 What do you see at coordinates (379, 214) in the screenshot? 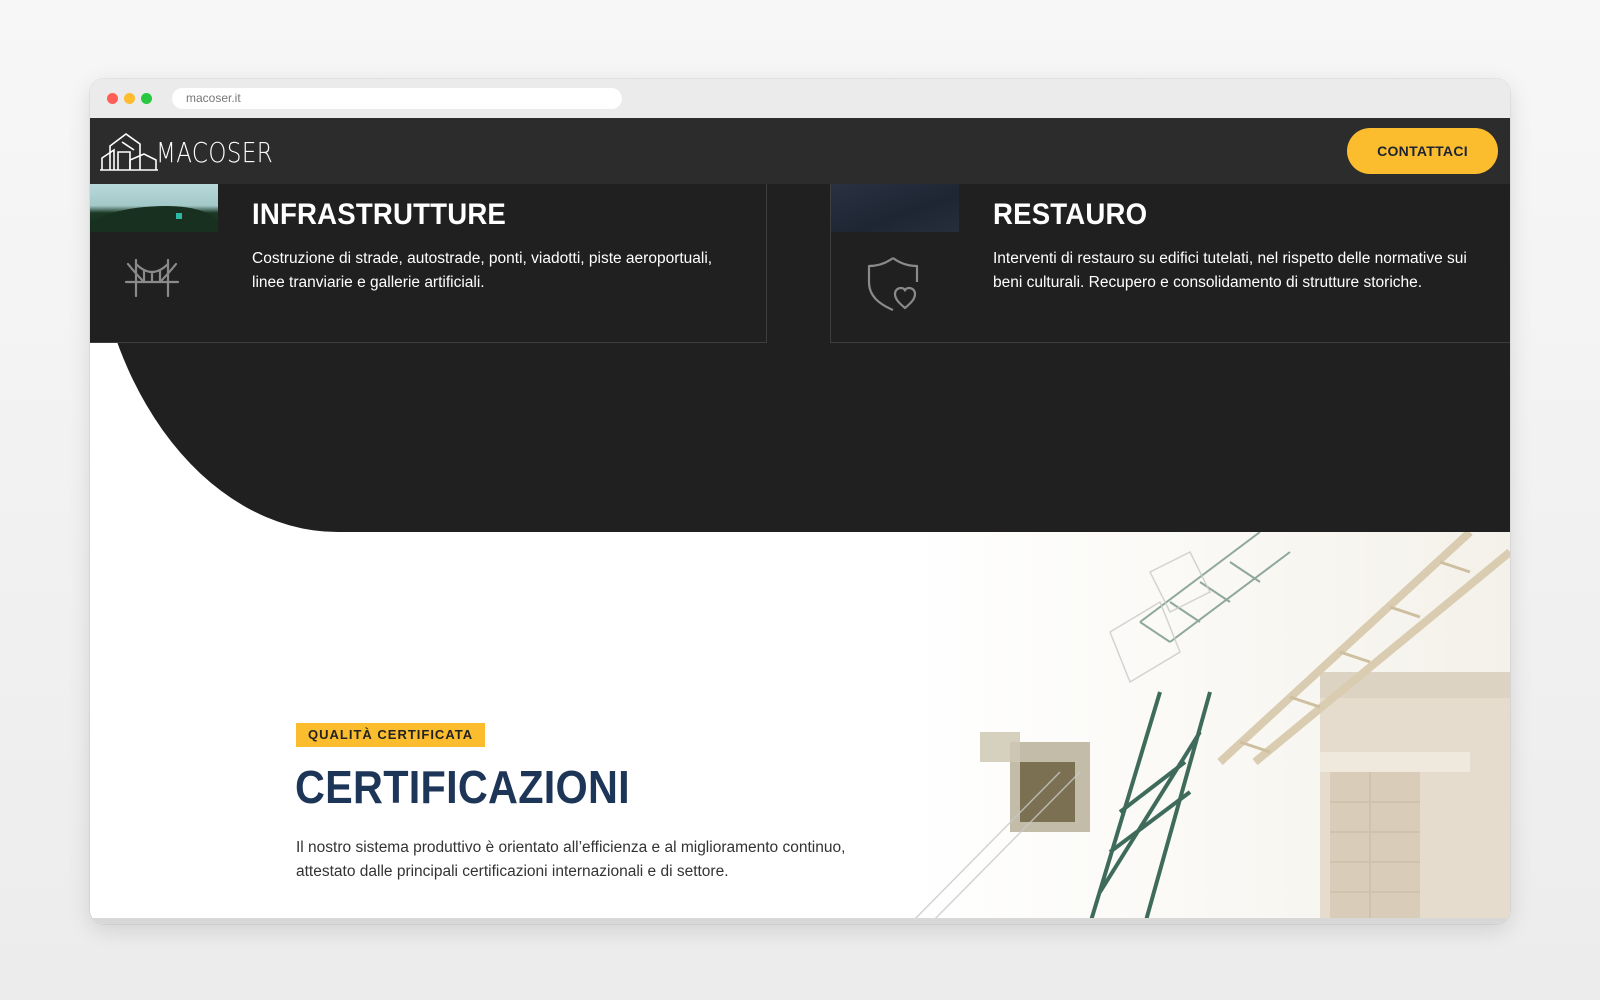
I see `service-title: INFRASTRUTTURE` at bounding box center [379, 214].